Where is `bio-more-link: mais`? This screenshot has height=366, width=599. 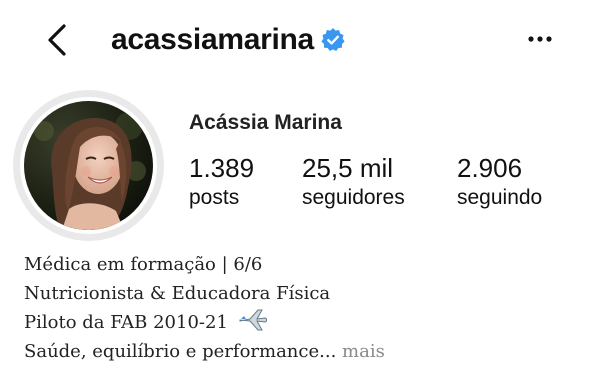 bio-more-link: mais is located at coordinates (363, 351).